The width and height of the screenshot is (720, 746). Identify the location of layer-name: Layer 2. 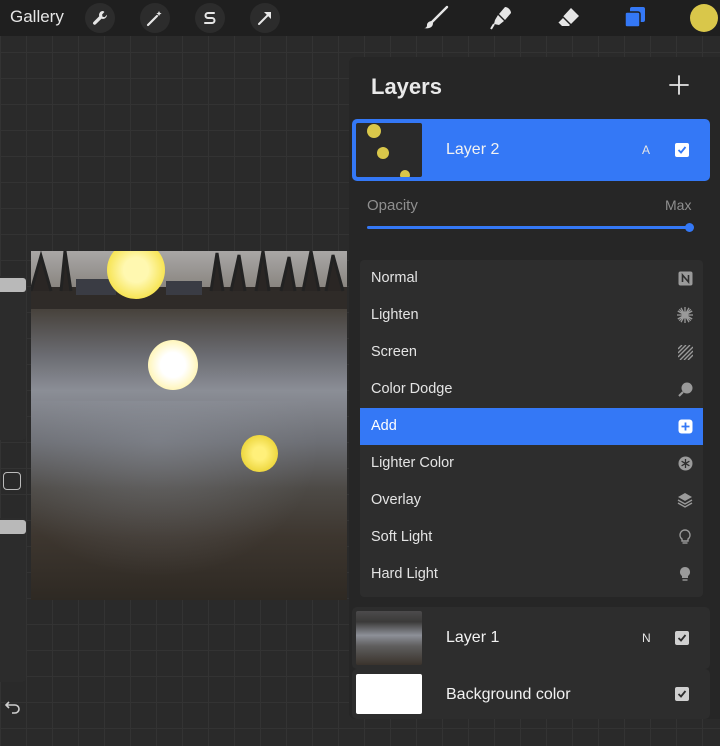
(473, 149).